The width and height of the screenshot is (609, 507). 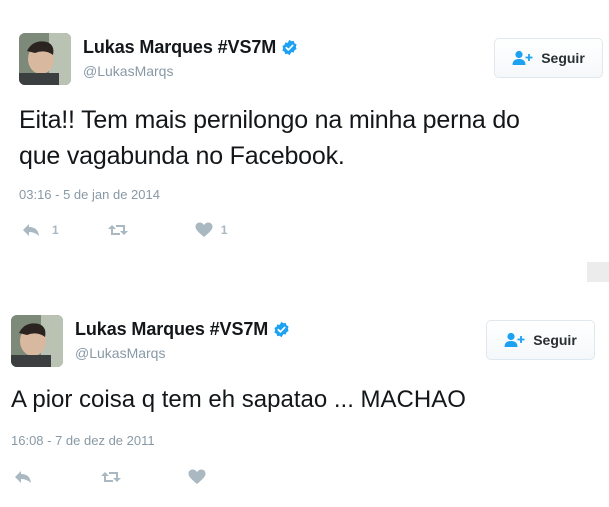 I want to click on like-button, so click(x=197, y=477).